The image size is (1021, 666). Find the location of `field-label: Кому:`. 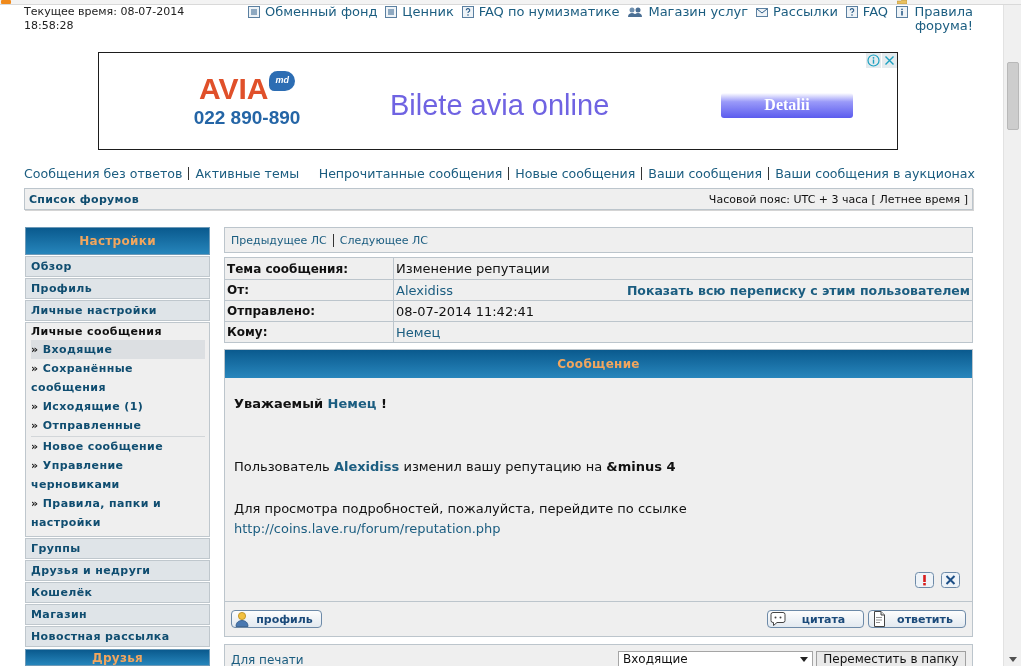

field-label: Кому: is located at coordinates (247, 332).